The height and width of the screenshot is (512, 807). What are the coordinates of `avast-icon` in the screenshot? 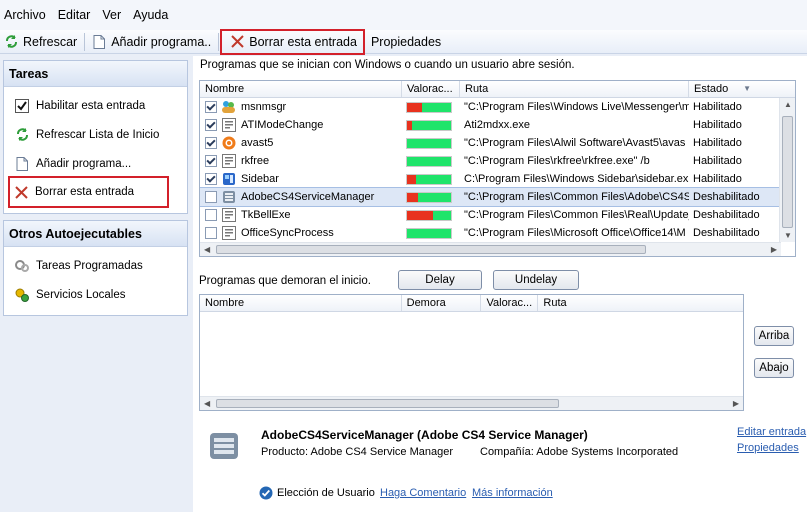 It's located at (228, 143).